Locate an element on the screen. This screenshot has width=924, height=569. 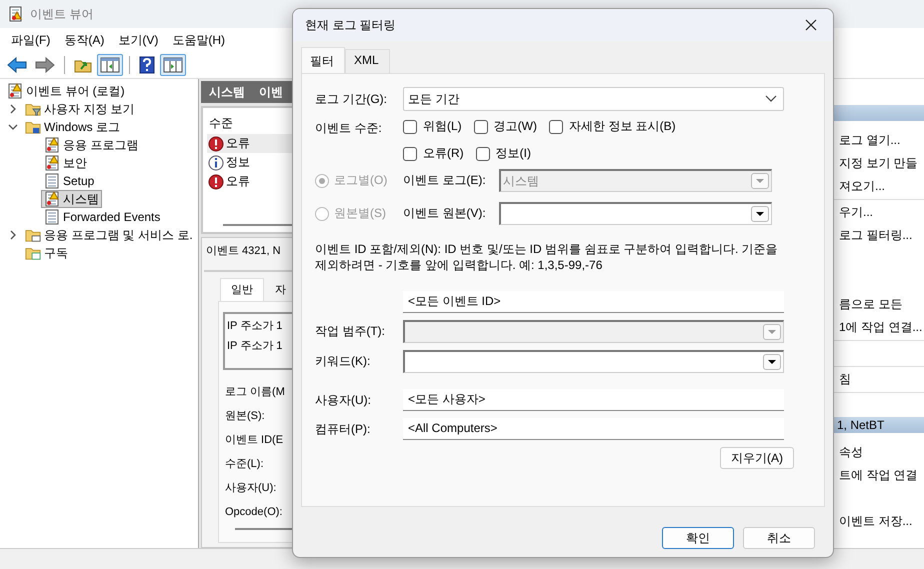
window-title: 이벤트 뷰어 is located at coordinates (62, 14).